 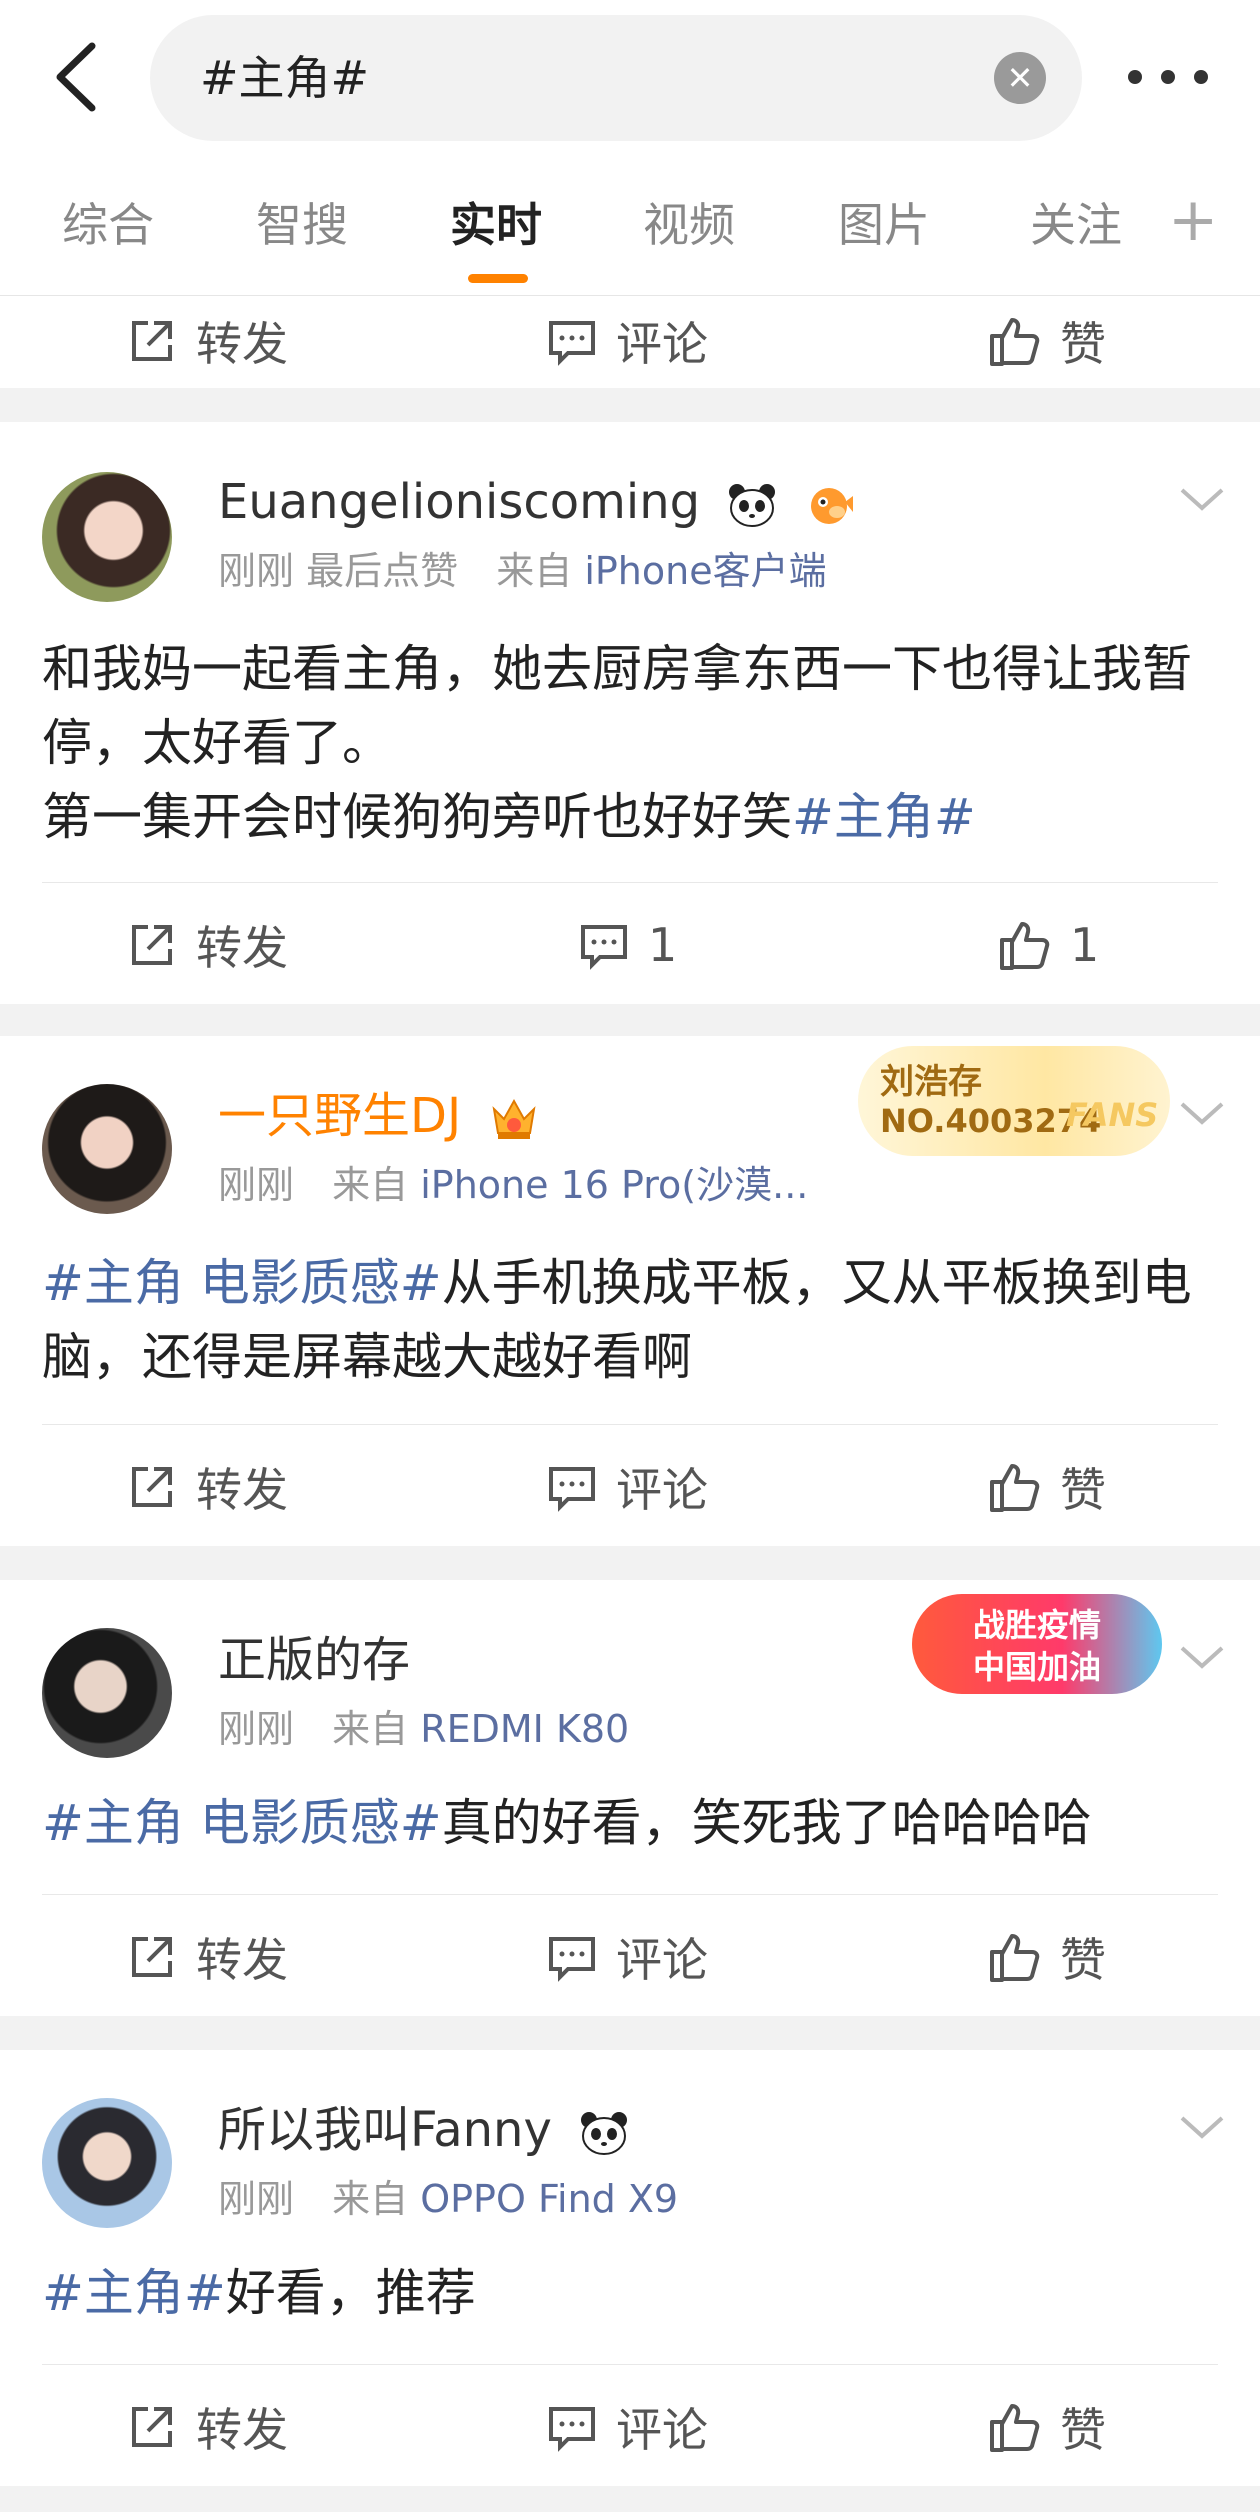 What do you see at coordinates (1014, 1101) in the screenshot?
I see `fans-badge: 刘浩存 NO.4003274 FANS` at bounding box center [1014, 1101].